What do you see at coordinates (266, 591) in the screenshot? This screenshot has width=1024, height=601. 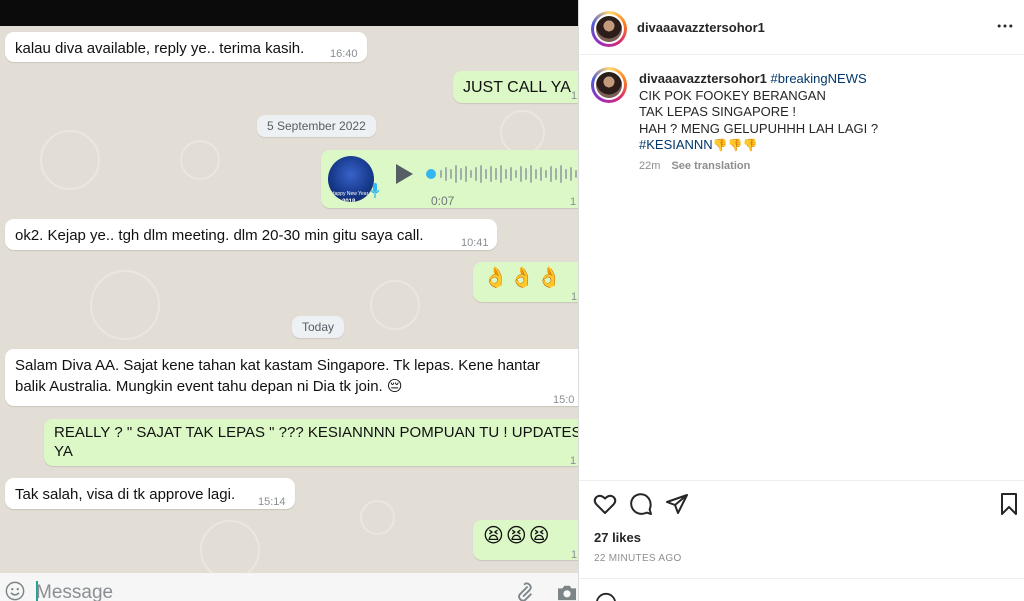 I see `message-input` at bounding box center [266, 591].